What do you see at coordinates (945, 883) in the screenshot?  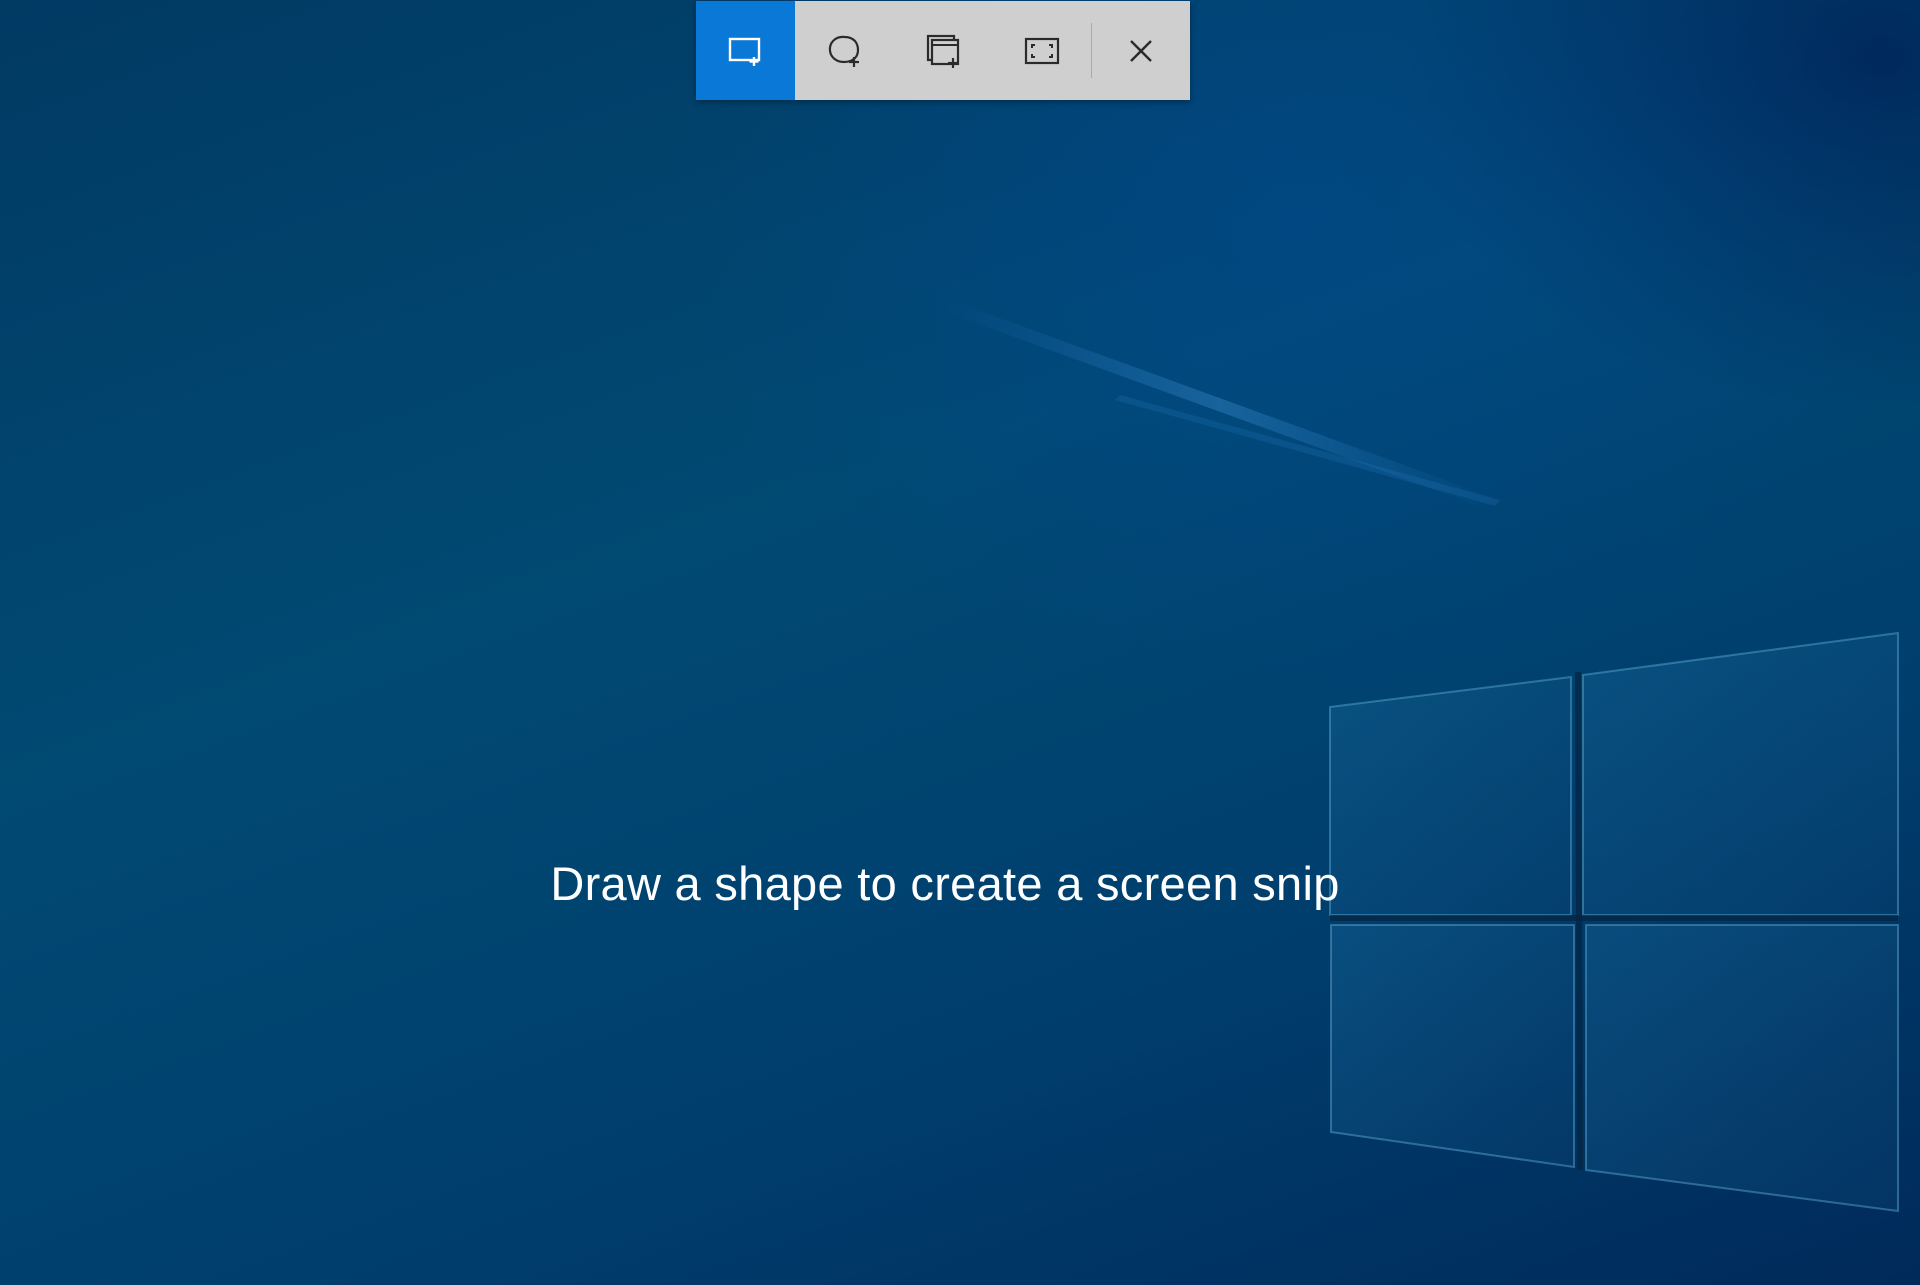 I see `snip-instruction-text: Draw a shape to create a screen snip` at bounding box center [945, 883].